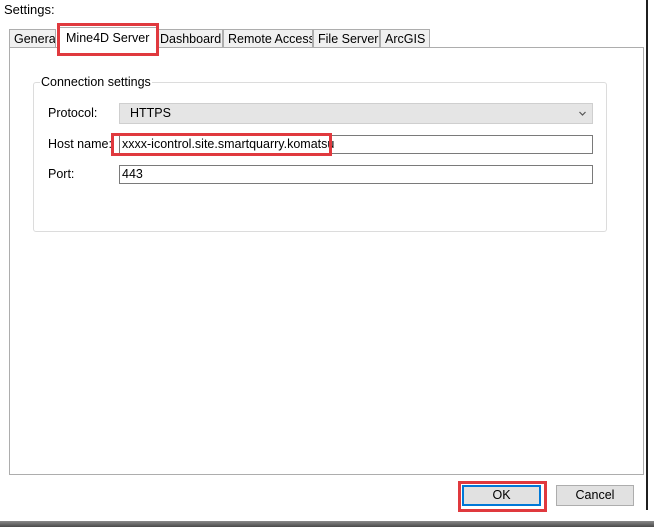 This screenshot has height=527, width=654. I want to click on ok-button: OK, so click(501, 495).